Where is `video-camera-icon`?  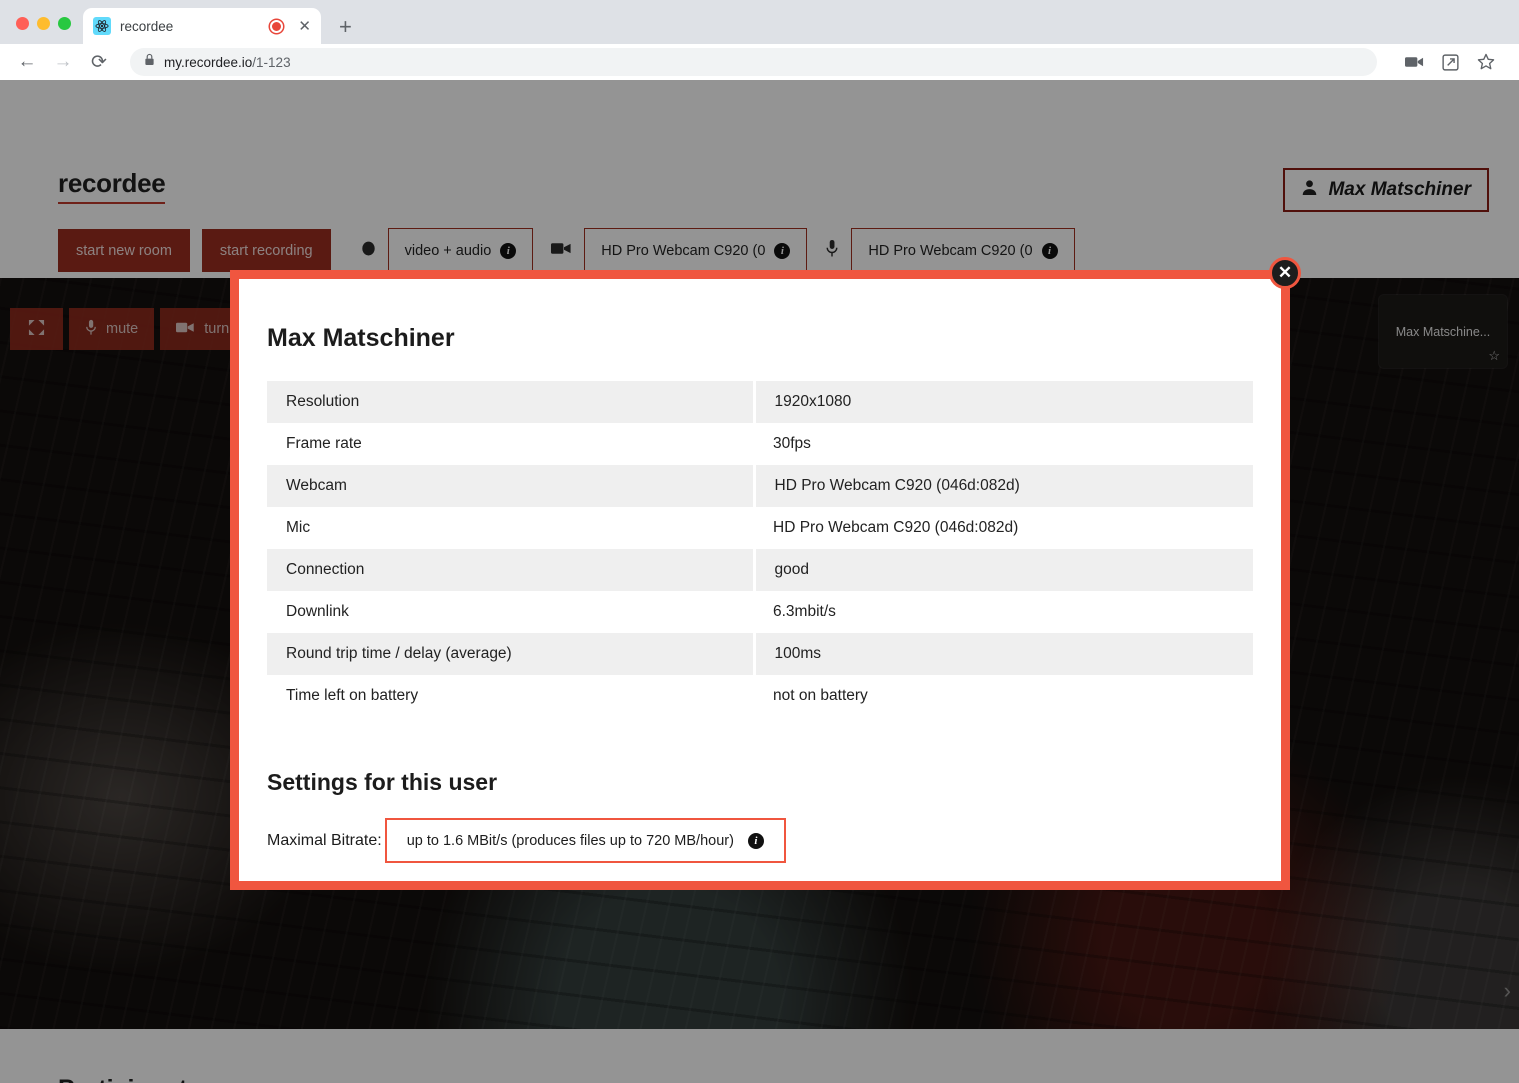
video-camera-icon is located at coordinates (1414, 62).